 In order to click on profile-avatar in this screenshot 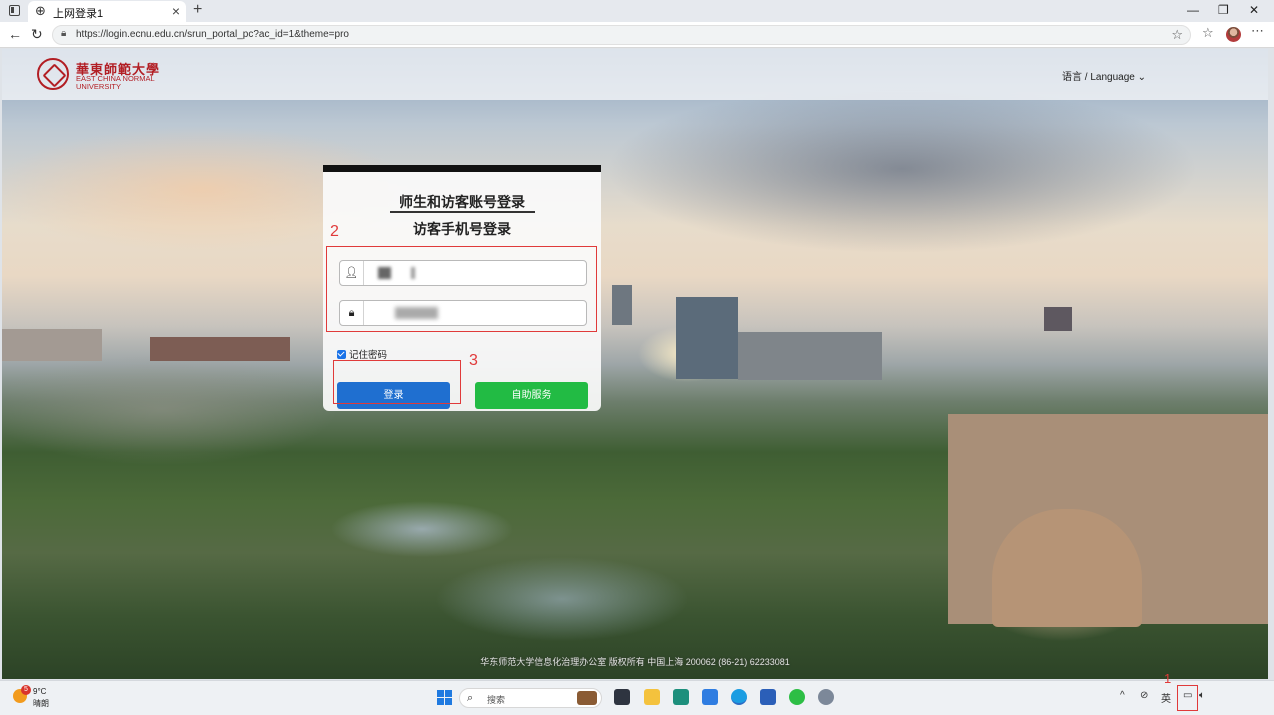, I will do `click(1233, 34)`.